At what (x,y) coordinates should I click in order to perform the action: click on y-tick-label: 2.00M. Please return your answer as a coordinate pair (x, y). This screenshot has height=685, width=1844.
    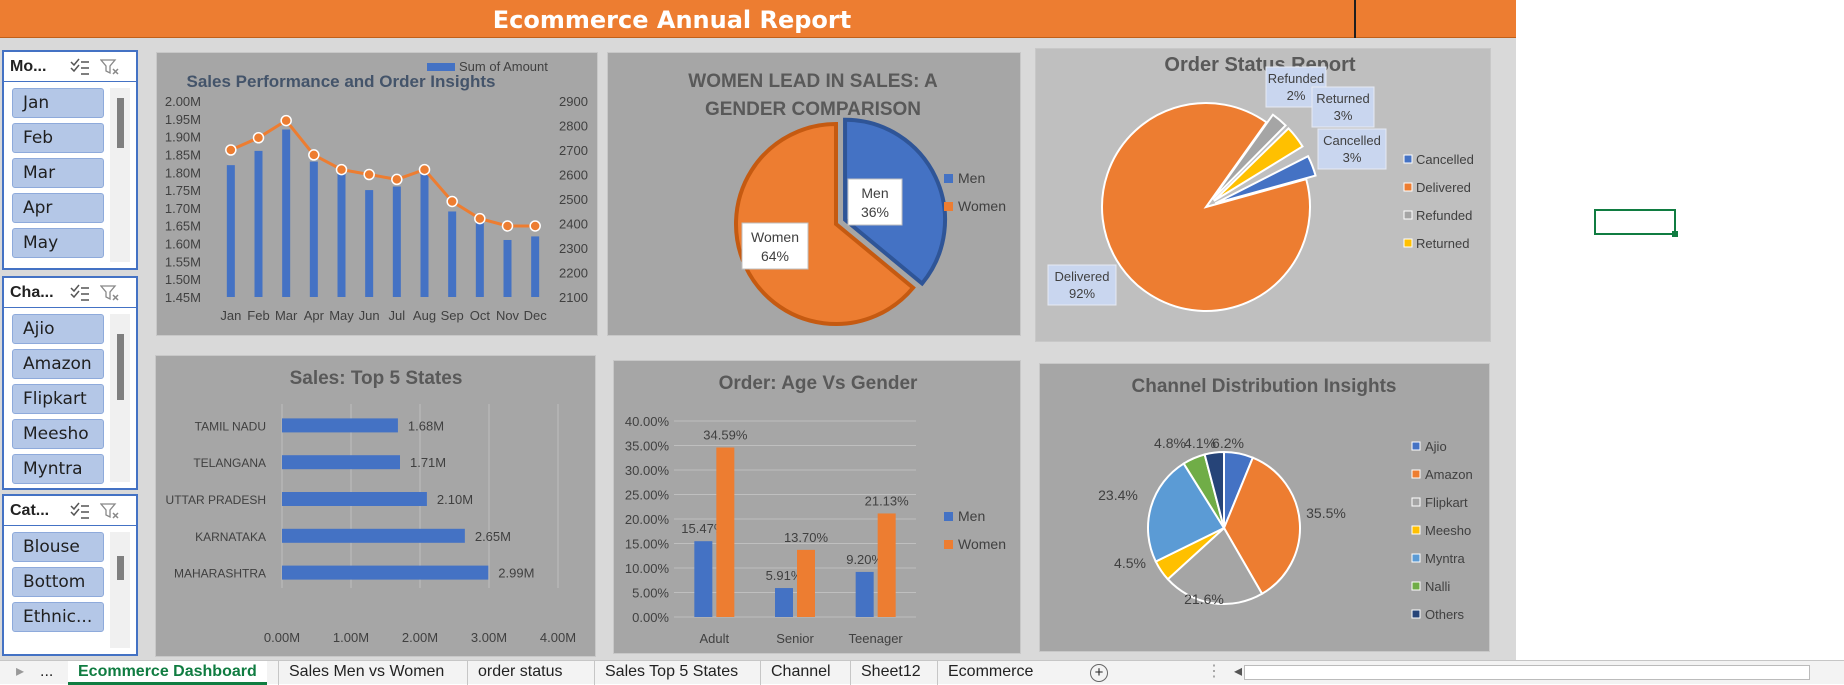
    Looking at the image, I should click on (183, 101).